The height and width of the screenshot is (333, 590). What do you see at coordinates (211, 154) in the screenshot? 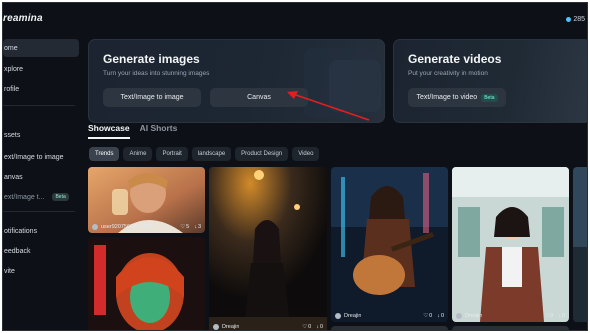
I see `chip-landscape: landscape` at bounding box center [211, 154].